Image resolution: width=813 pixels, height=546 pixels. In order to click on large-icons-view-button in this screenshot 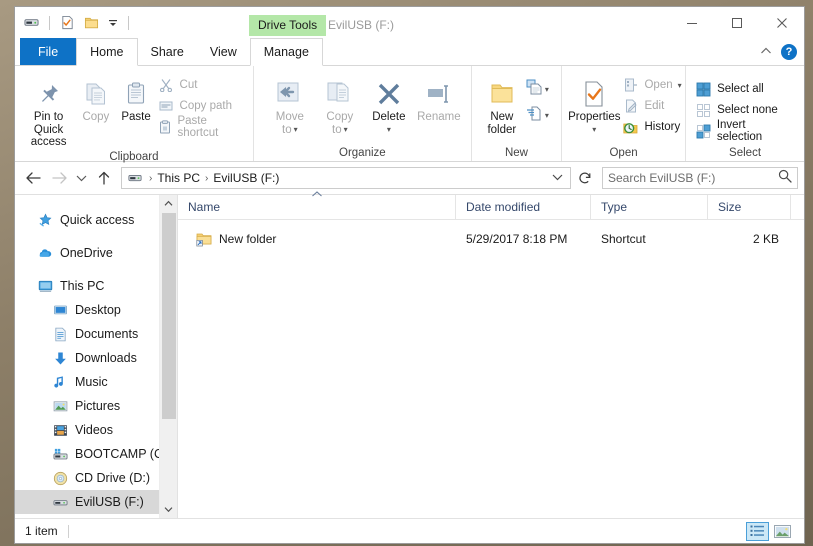, I will do `click(782, 531)`.